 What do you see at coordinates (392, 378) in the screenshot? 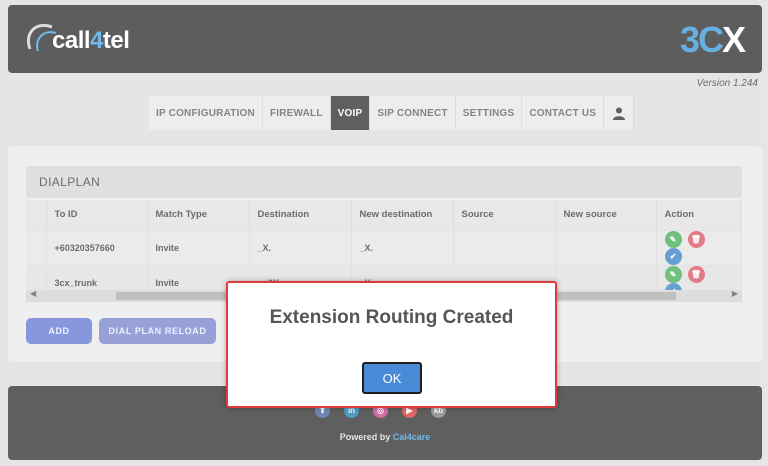
I see `ok-button: OK` at bounding box center [392, 378].